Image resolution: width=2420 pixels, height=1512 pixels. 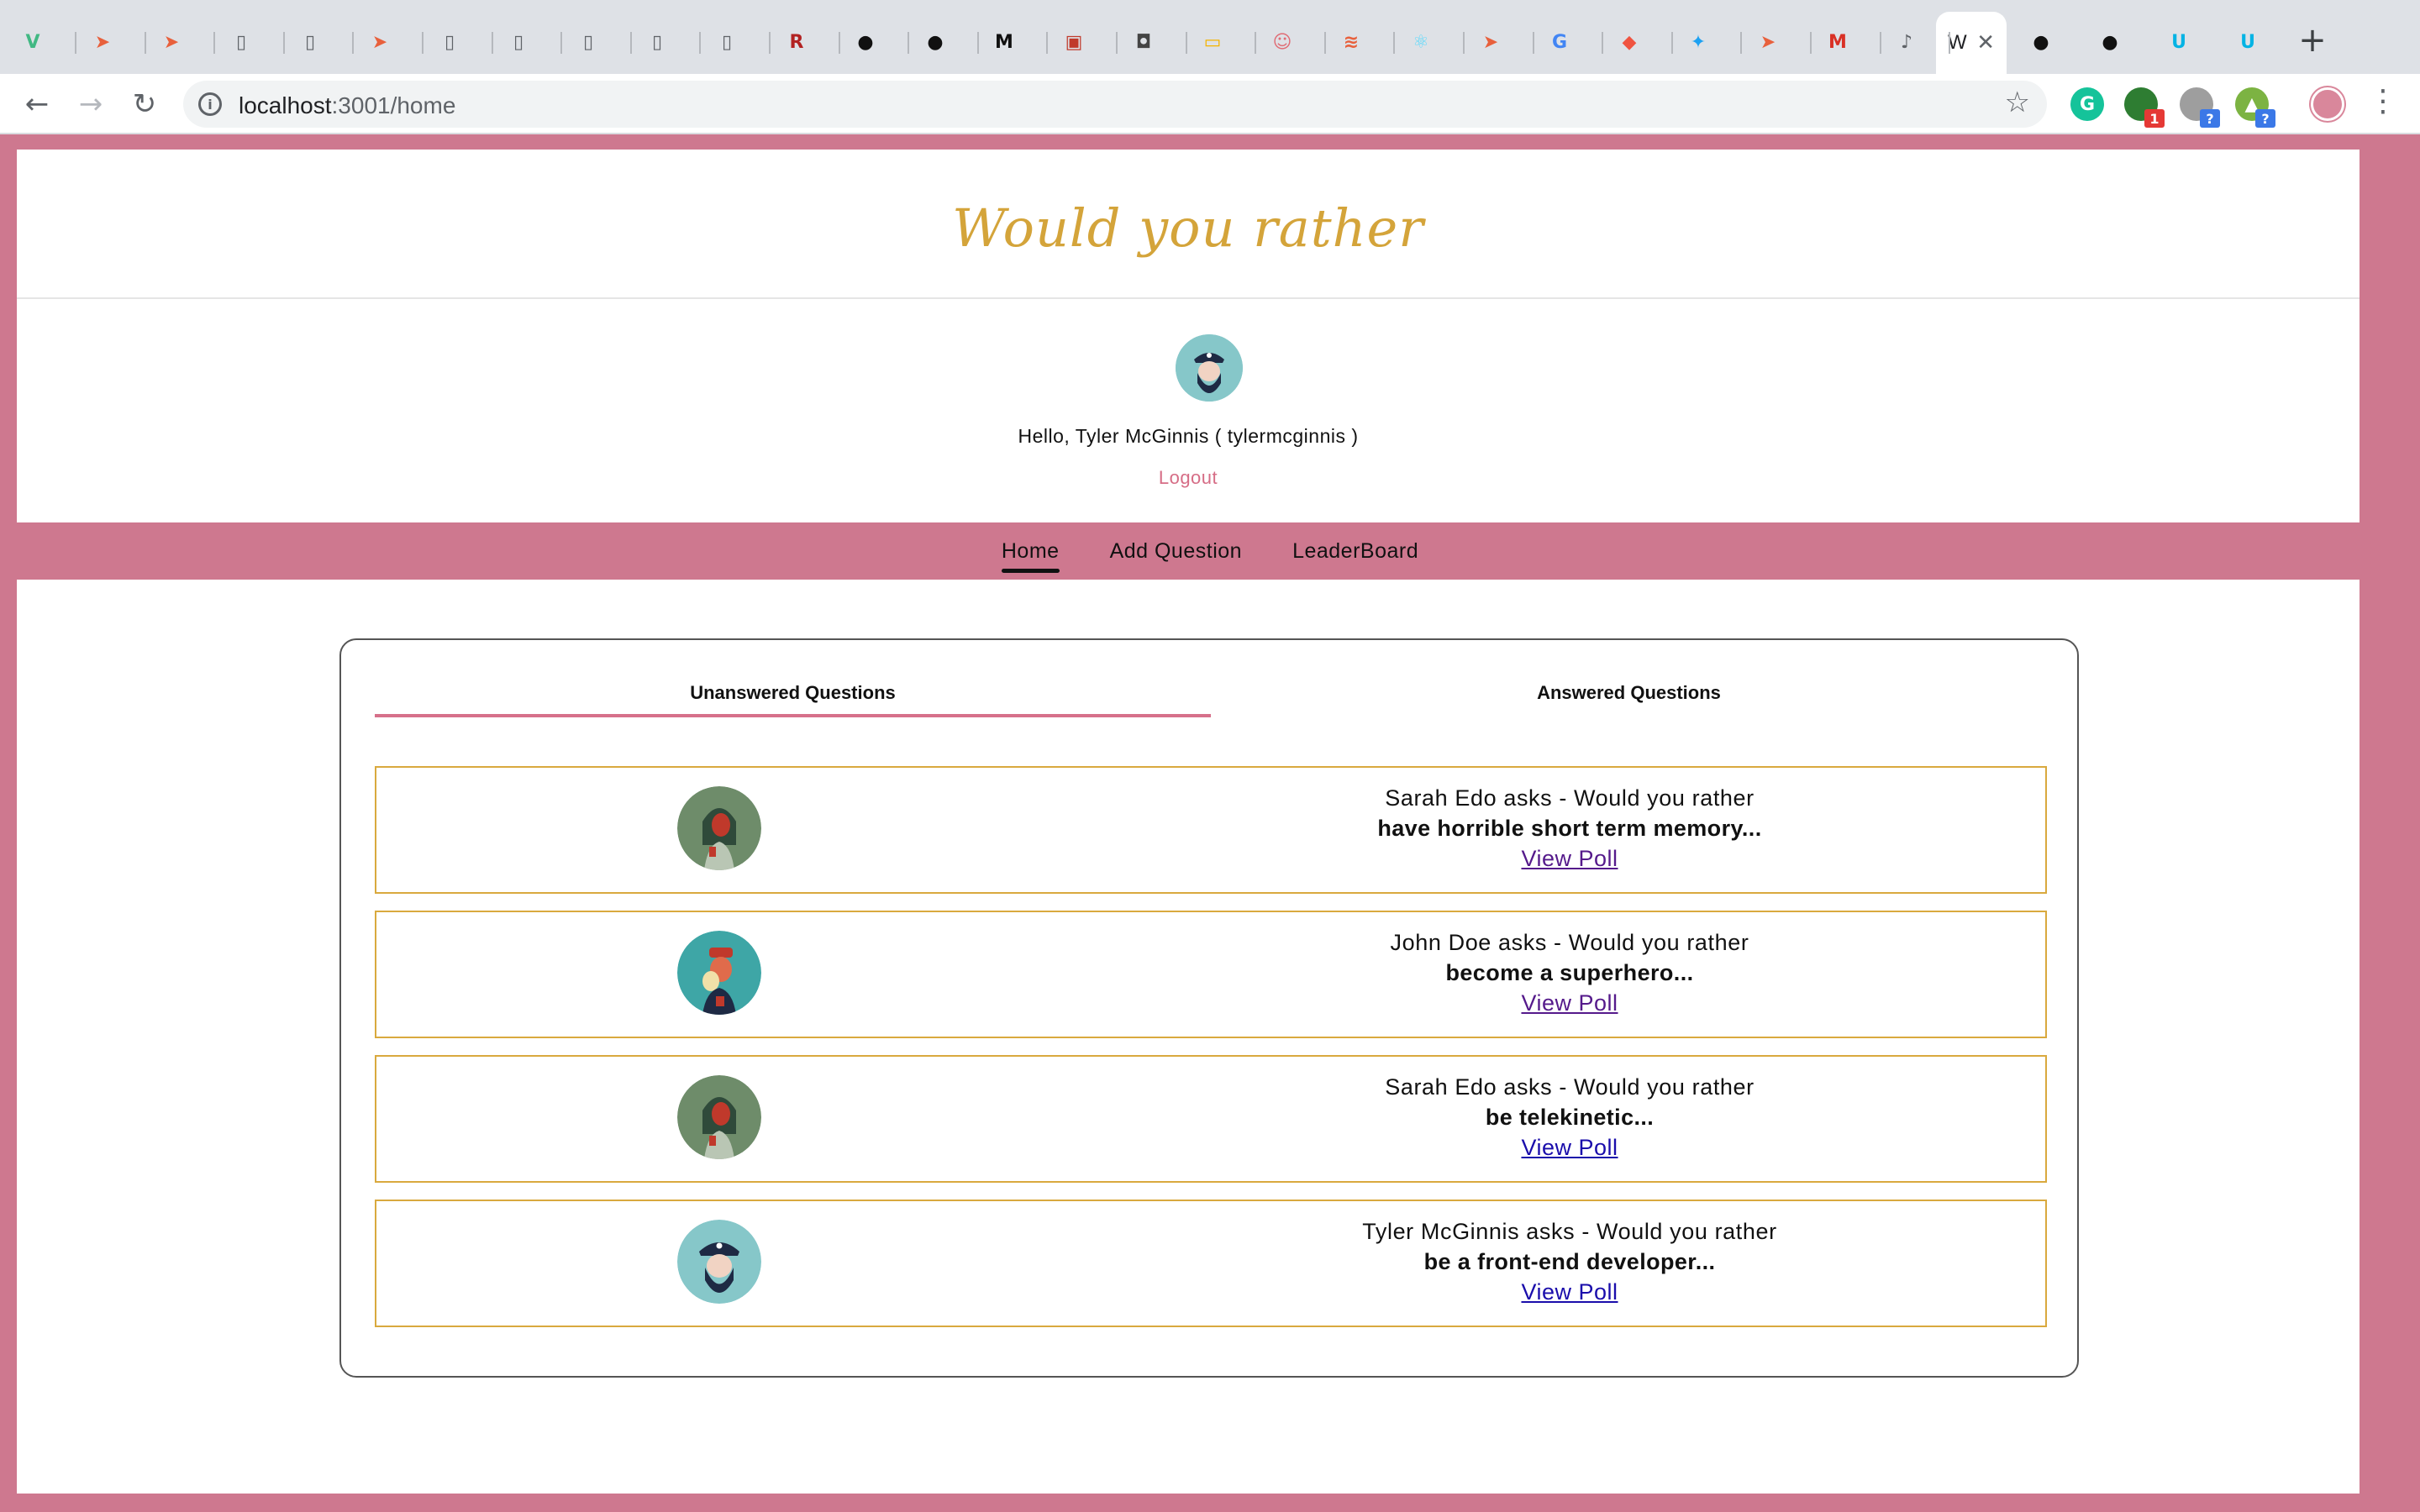 What do you see at coordinates (1282, 42) in the screenshot?
I see `smile-icon: ☺` at bounding box center [1282, 42].